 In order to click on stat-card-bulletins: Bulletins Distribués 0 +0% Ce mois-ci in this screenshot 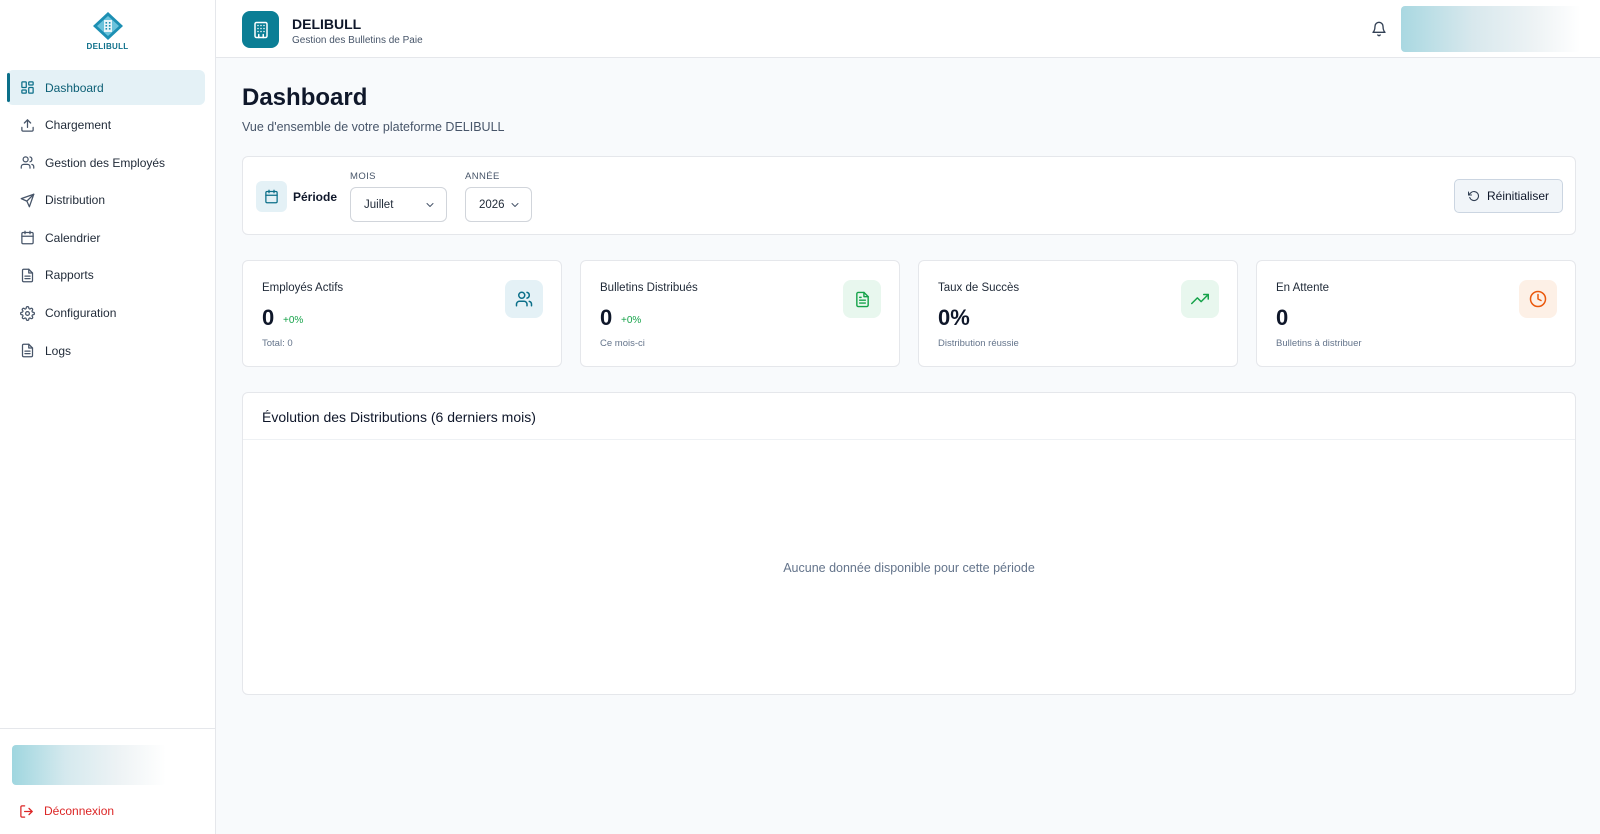, I will do `click(740, 313)`.